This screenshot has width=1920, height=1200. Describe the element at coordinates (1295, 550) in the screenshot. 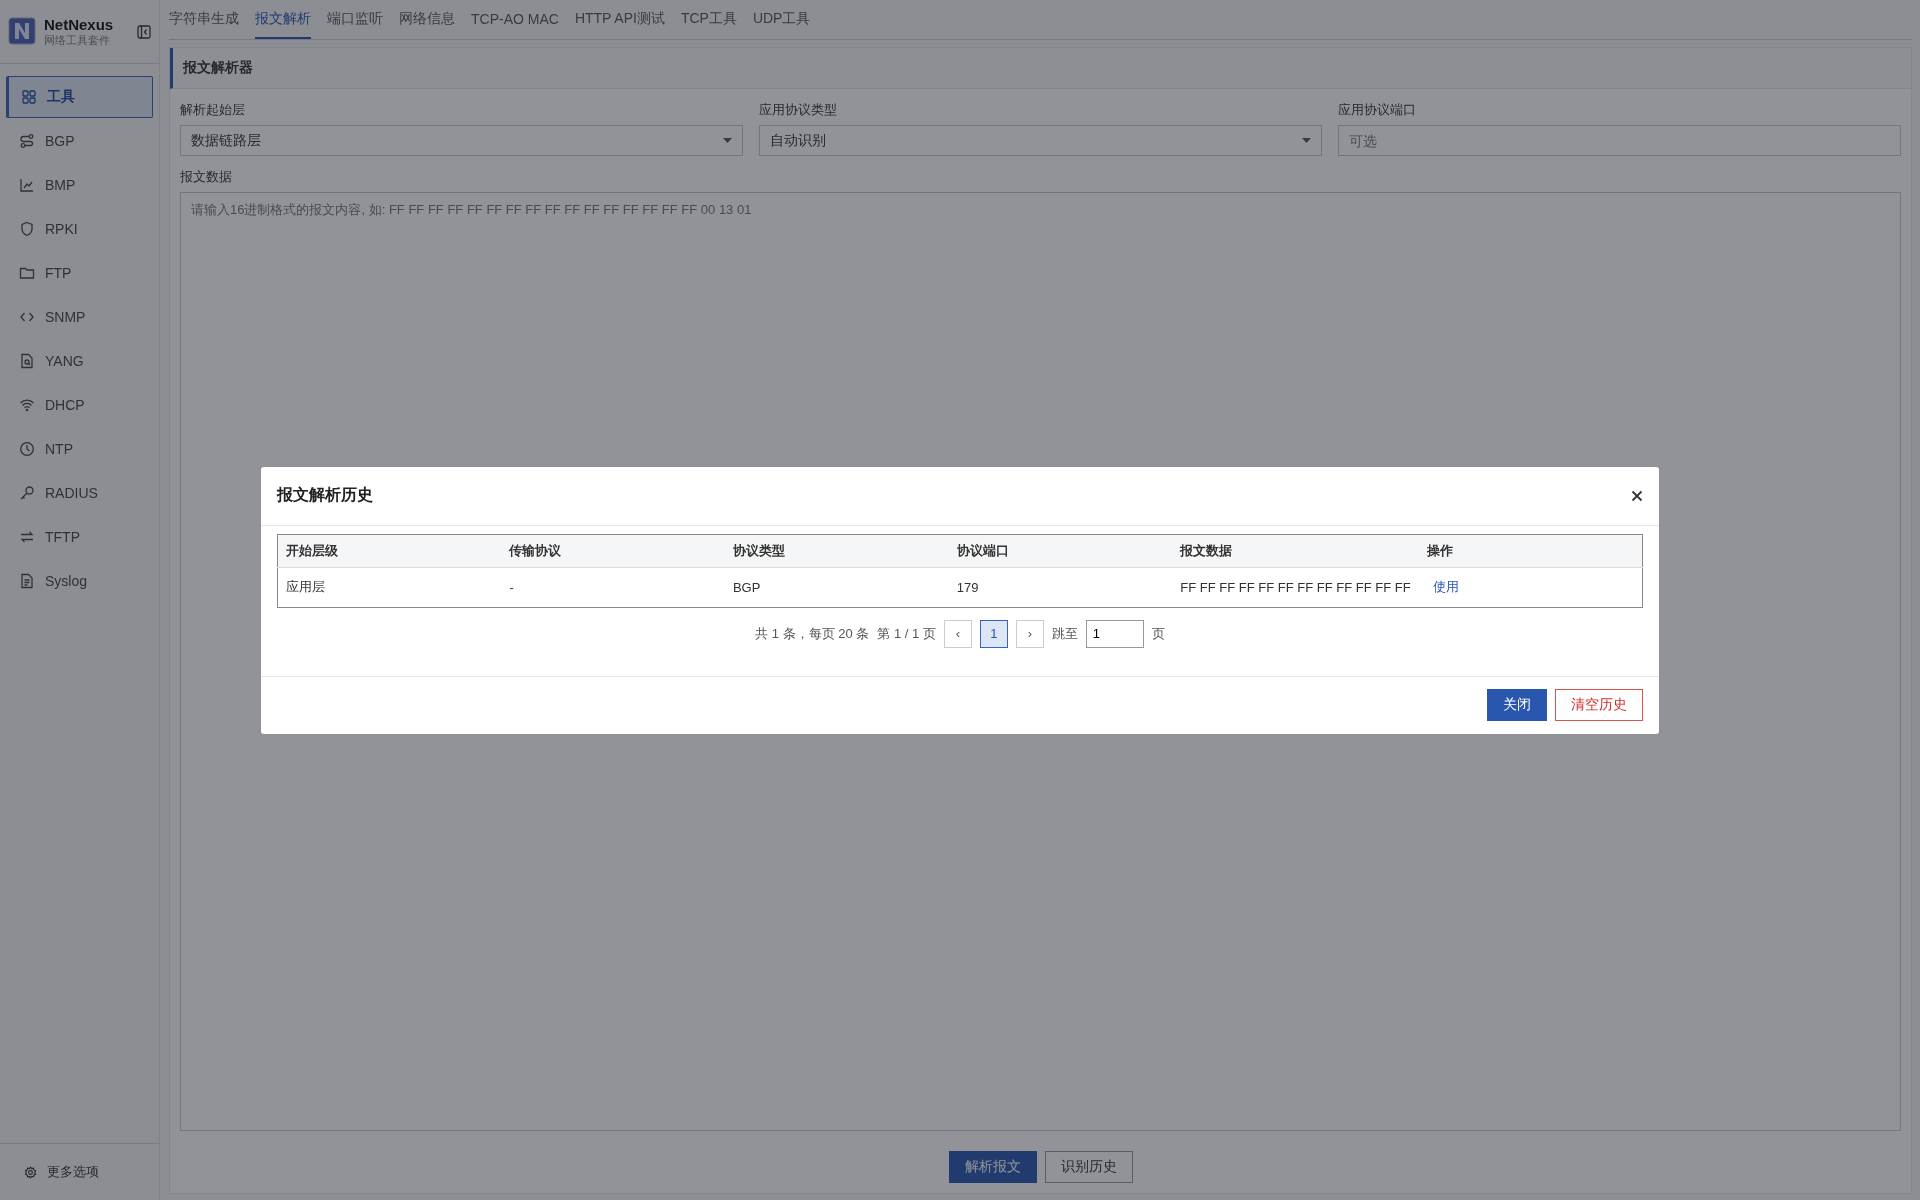

I see `column-header: 报文数据` at that location.